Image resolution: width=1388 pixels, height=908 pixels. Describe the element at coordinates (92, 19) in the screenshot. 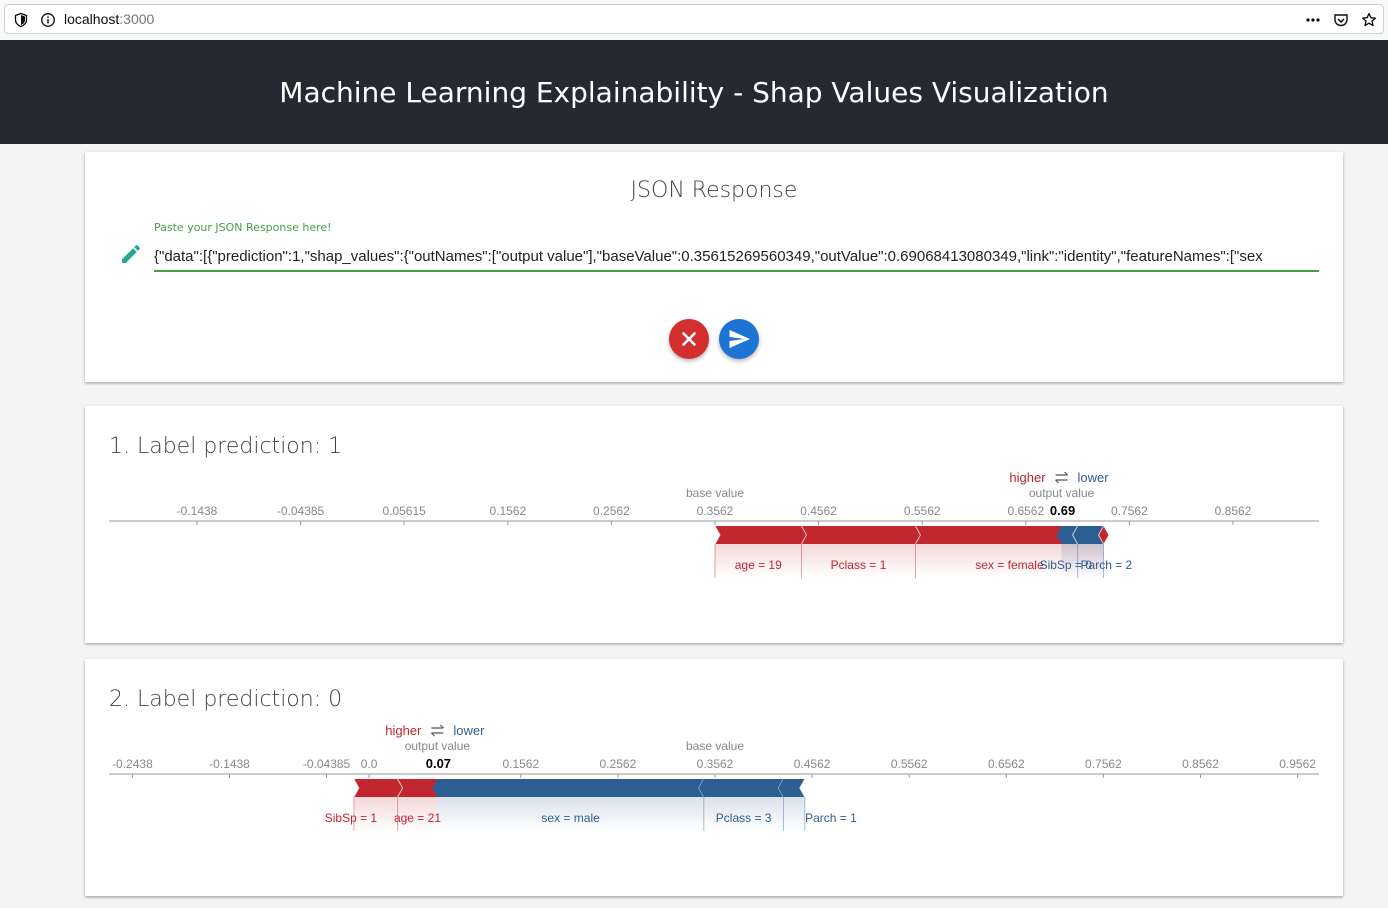

I see `url-host: localhost` at that location.